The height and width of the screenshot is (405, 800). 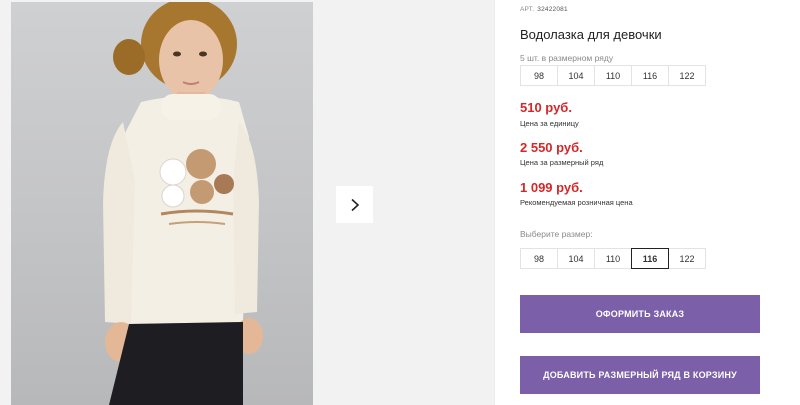 What do you see at coordinates (551, 187) in the screenshot?
I see `retail-price: 1 099 руб.` at bounding box center [551, 187].